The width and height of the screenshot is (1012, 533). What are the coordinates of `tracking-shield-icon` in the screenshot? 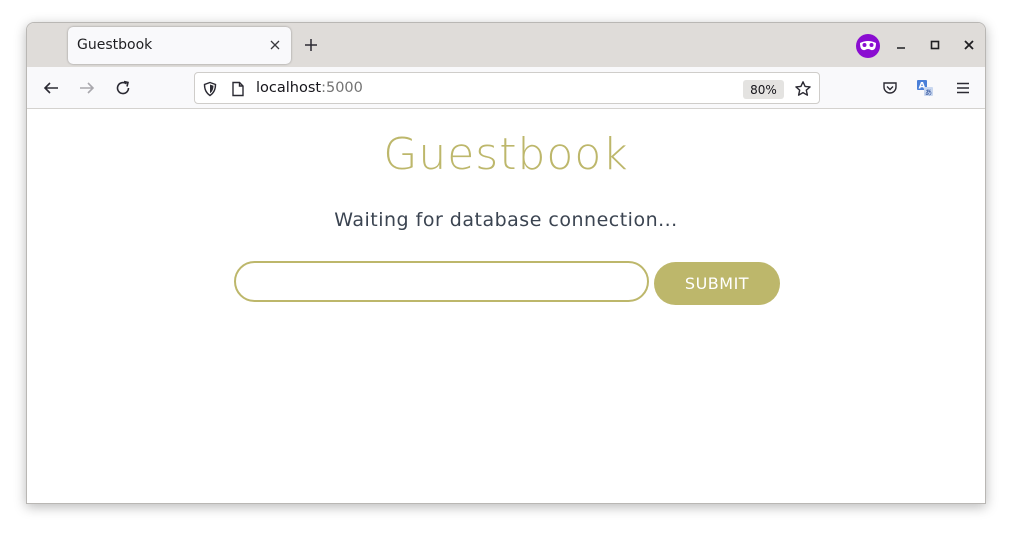 It's located at (210, 89).